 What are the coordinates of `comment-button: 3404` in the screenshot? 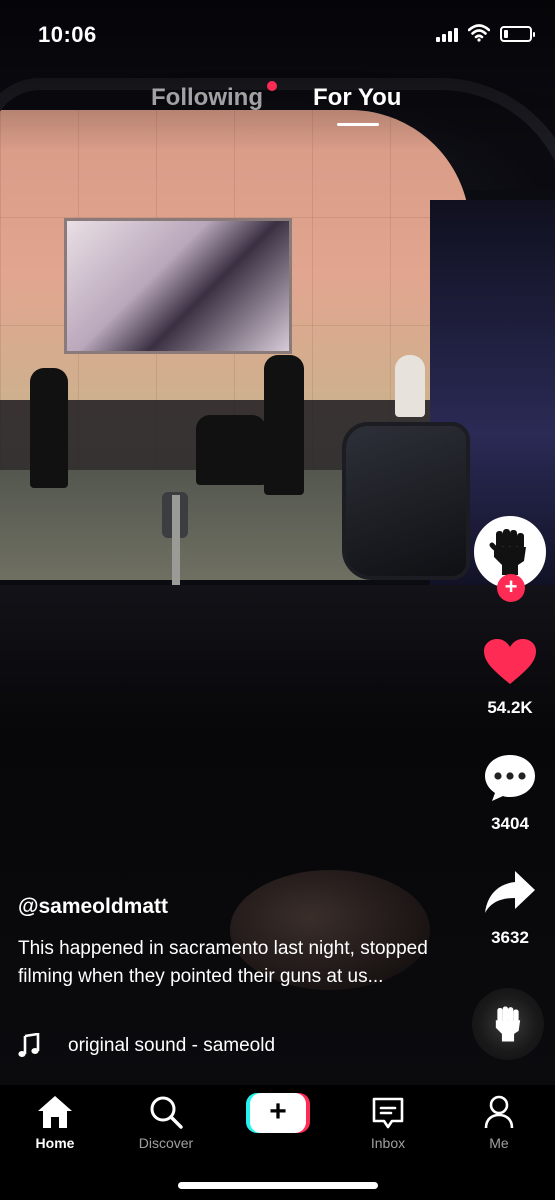 It's located at (510, 791).